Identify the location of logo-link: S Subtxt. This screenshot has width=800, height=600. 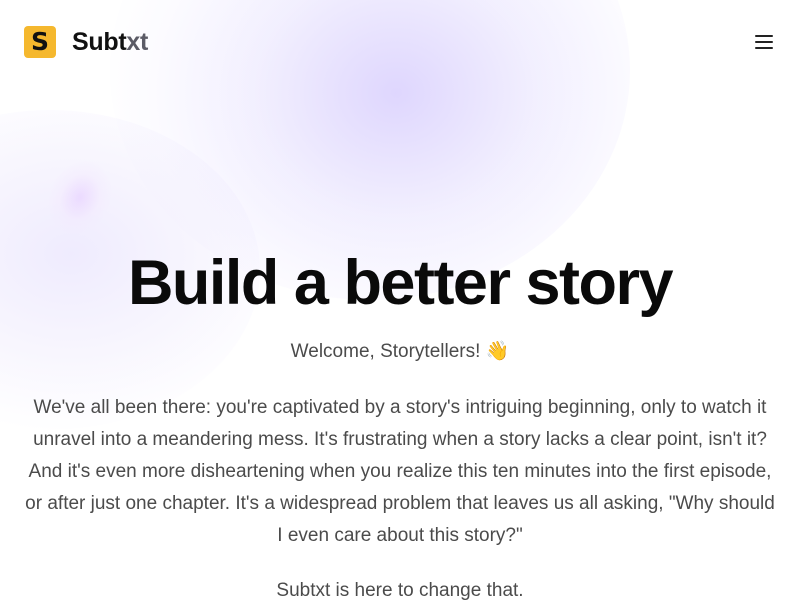
(86, 42).